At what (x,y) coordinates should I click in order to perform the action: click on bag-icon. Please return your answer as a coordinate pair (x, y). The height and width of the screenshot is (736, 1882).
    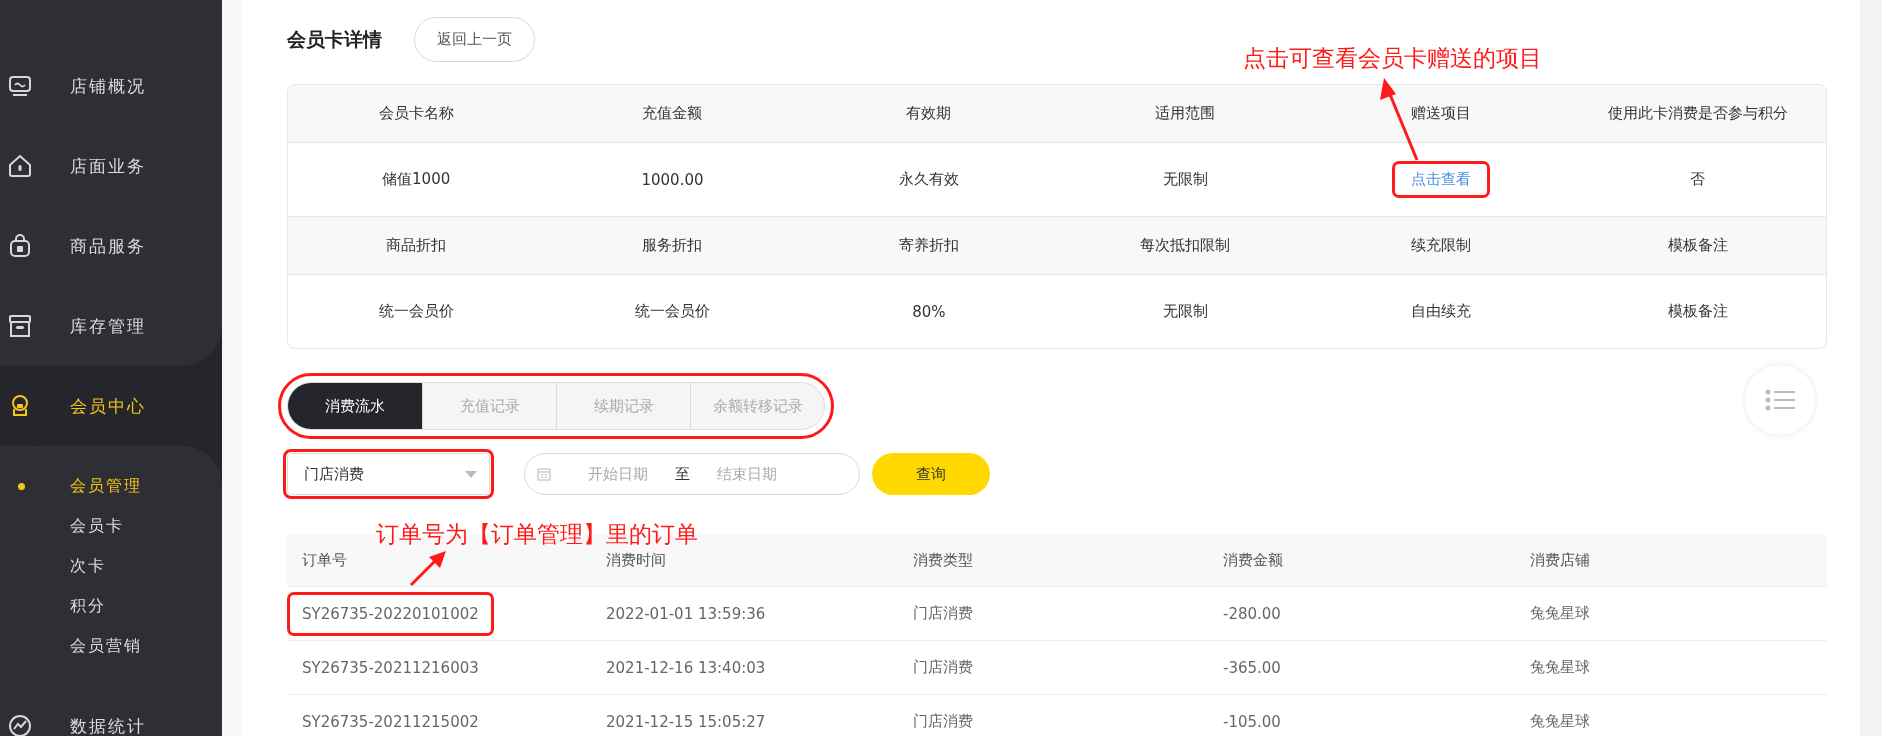
    Looking at the image, I should click on (20, 246).